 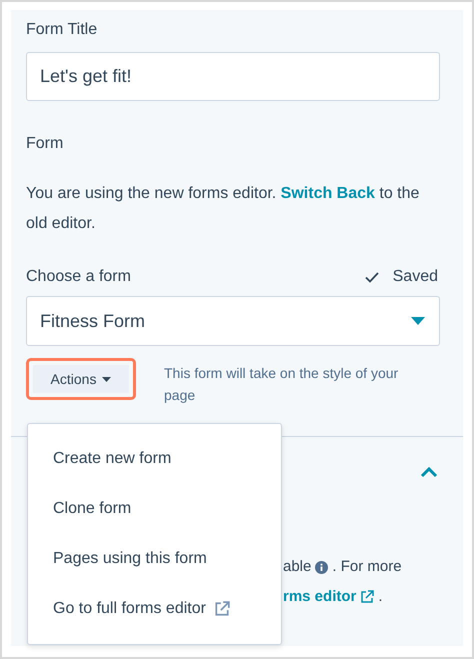 What do you see at coordinates (415, 277) in the screenshot?
I see `saved-status: Saved` at bounding box center [415, 277].